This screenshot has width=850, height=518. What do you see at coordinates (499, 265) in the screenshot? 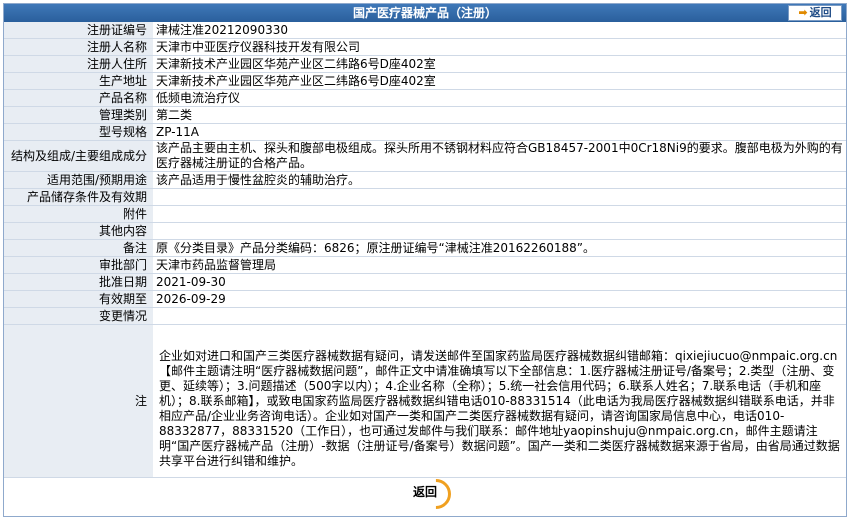
I see `row-value: 天津市药品监督管理局` at bounding box center [499, 265].